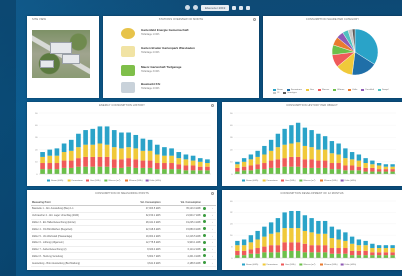  What do you see at coordinates (181, 250) in the screenshot?
I see `consumption-value: 6,114.2 kWh` at bounding box center [181, 250].